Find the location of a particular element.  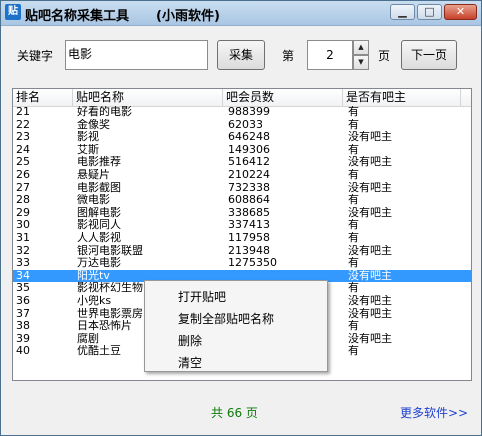

close-button: ✕ is located at coordinates (460, 12).